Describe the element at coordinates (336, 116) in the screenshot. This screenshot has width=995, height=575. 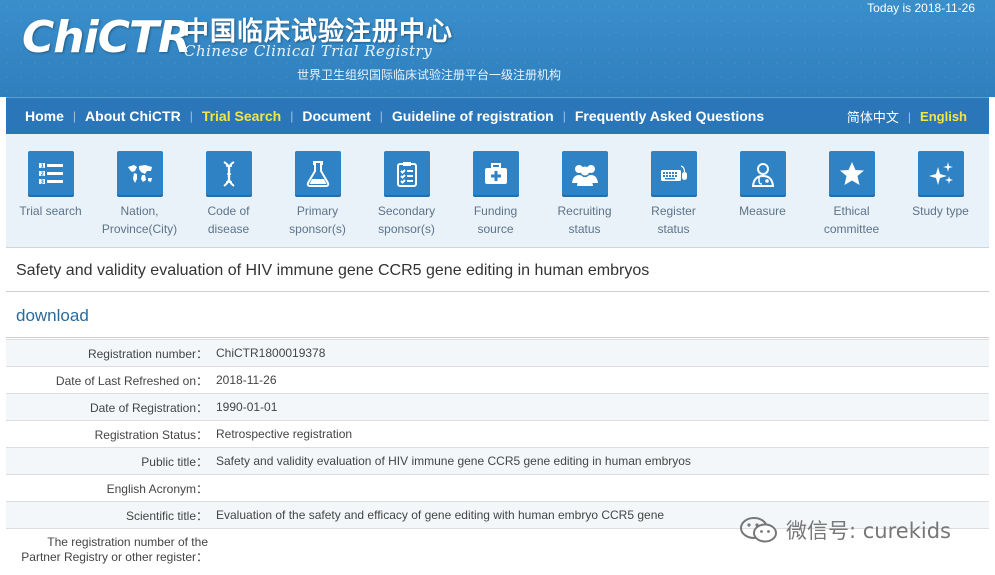
I see `nav-document: Document` at that location.